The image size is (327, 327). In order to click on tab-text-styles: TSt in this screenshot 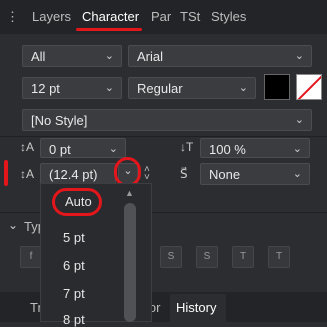, I will do `click(190, 16)`.